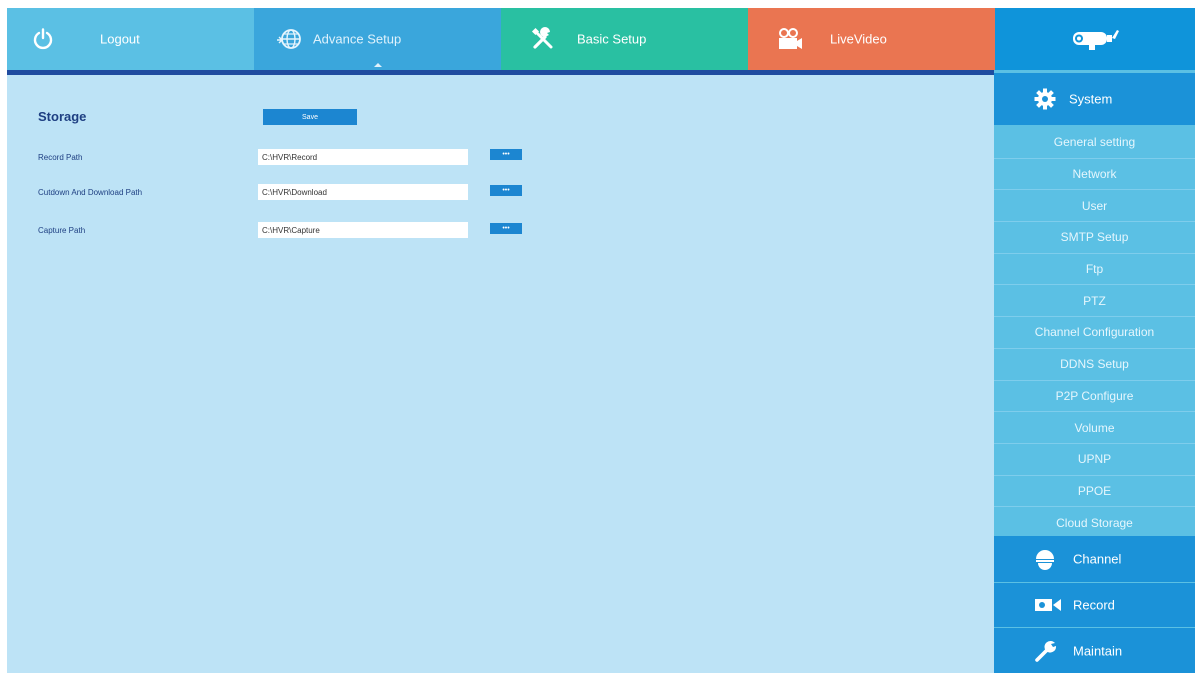  What do you see at coordinates (858, 39) in the screenshot?
I see `tab-live-video-label: LiveVideo` at bounding box center [858, 39].